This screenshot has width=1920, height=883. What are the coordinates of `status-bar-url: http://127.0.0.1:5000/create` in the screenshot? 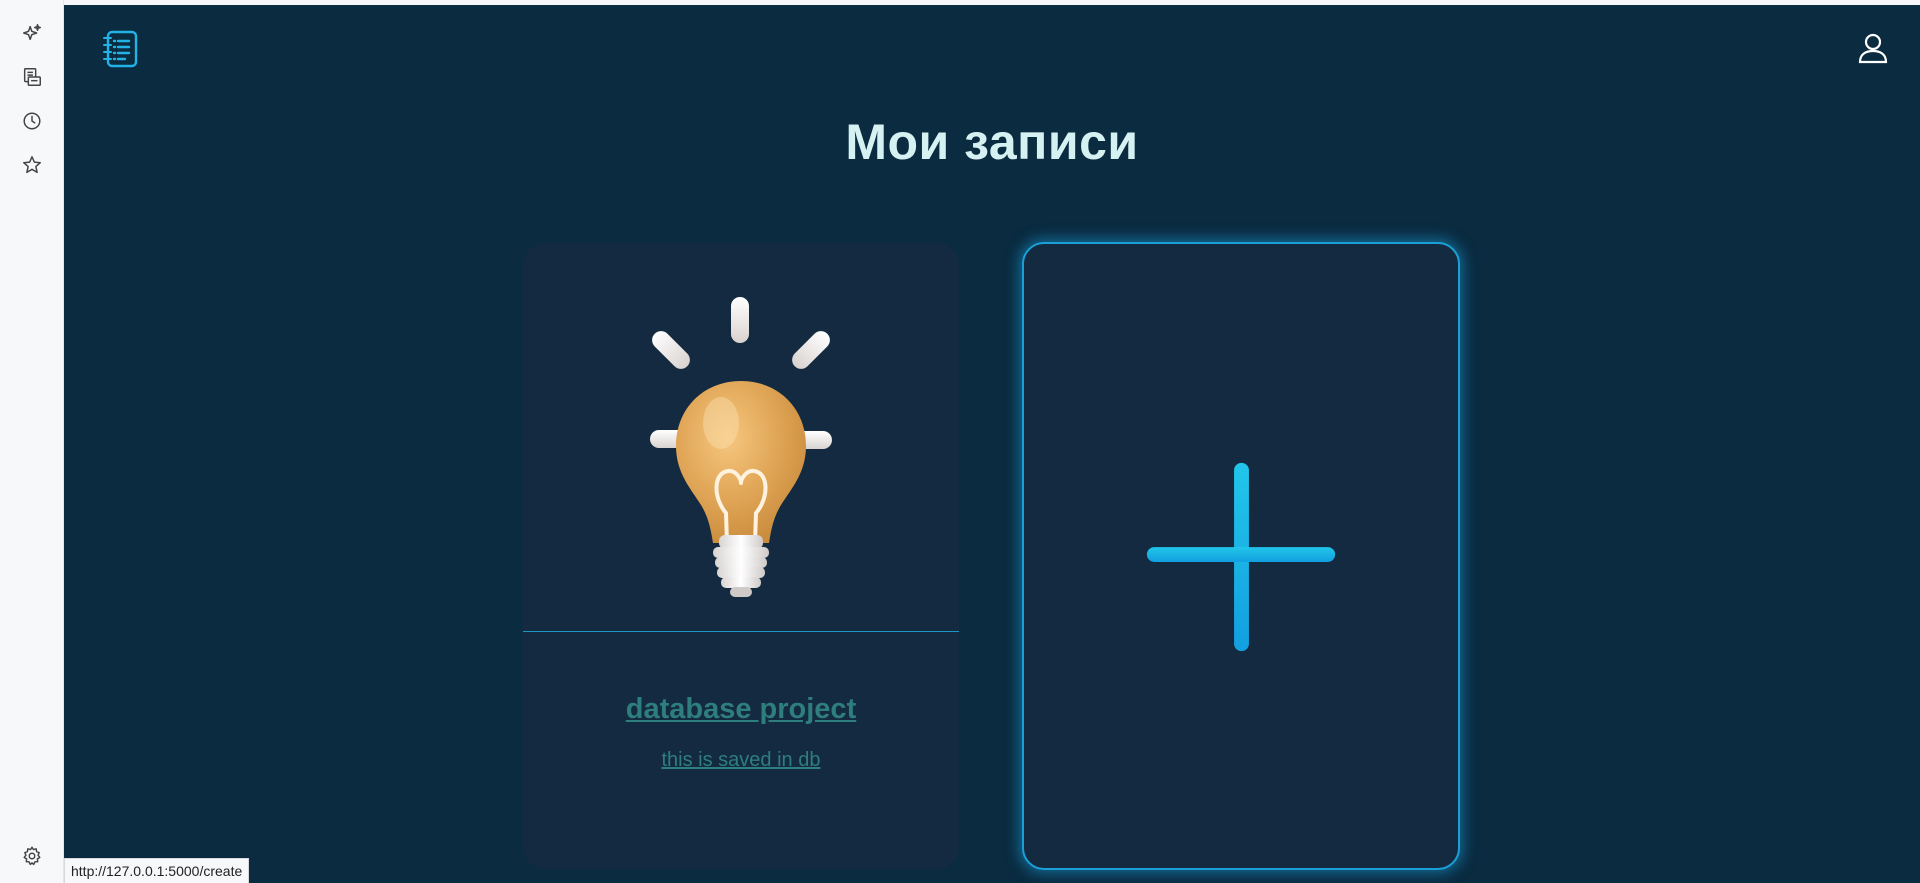 It's located at (157, 870).